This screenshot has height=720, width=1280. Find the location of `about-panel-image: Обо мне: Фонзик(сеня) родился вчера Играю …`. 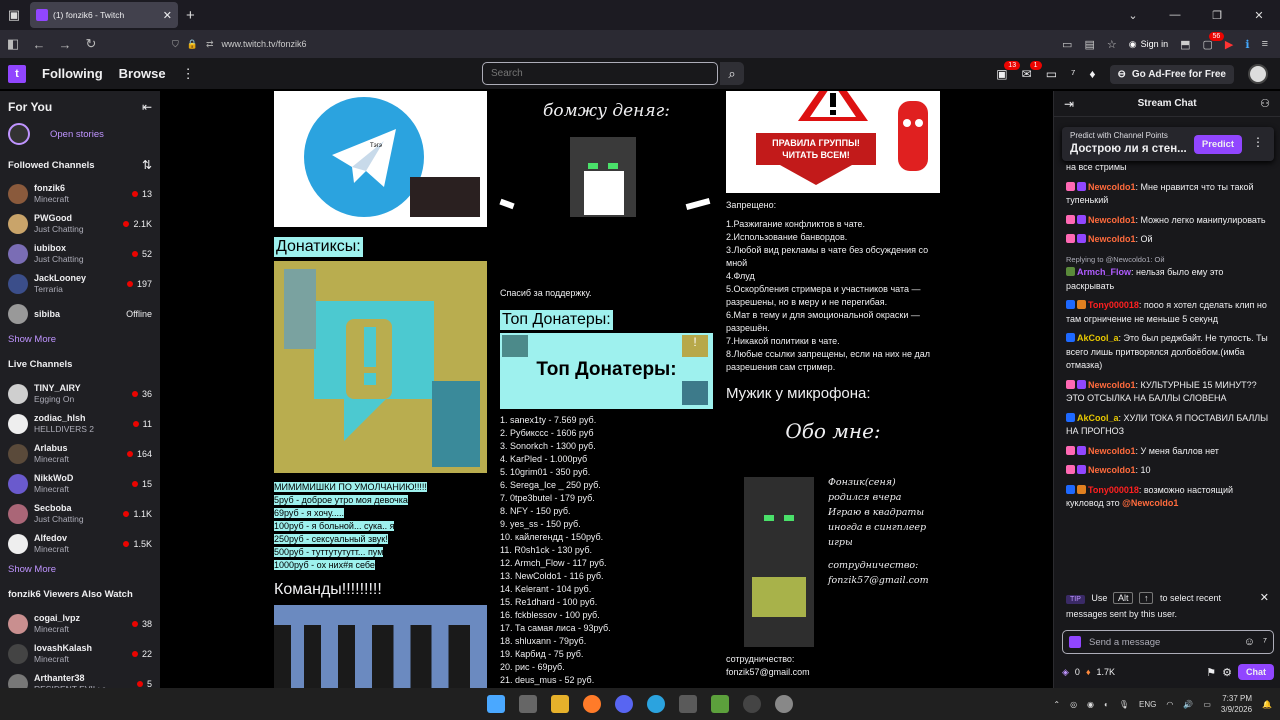

about-panel-image: Обо мне: Фонзик(сеня) родился вчера Играю … is located at coordinates (833, 529).